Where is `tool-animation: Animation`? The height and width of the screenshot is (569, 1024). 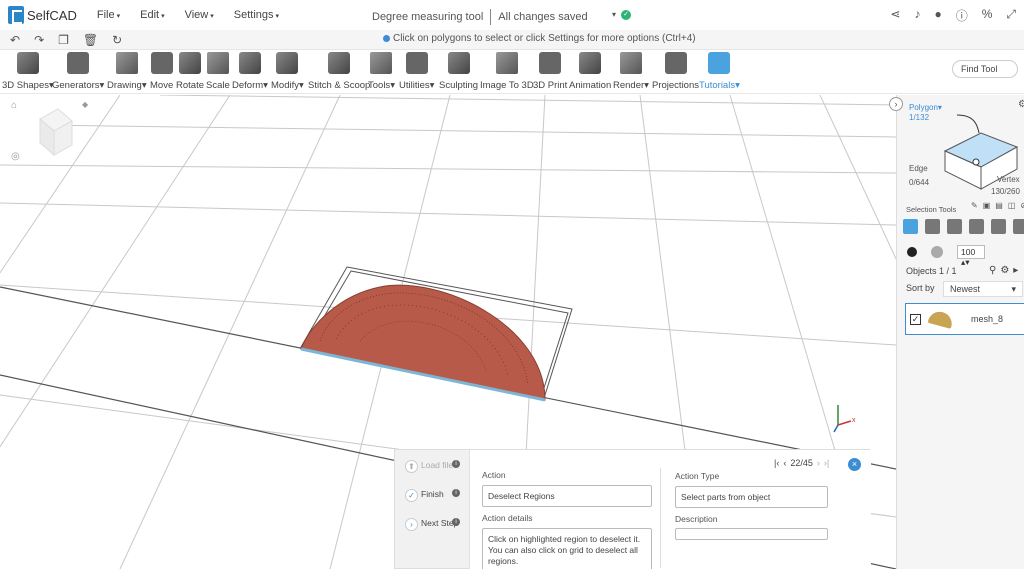
tool-animation: Animation is located at coordinates (590, 71).